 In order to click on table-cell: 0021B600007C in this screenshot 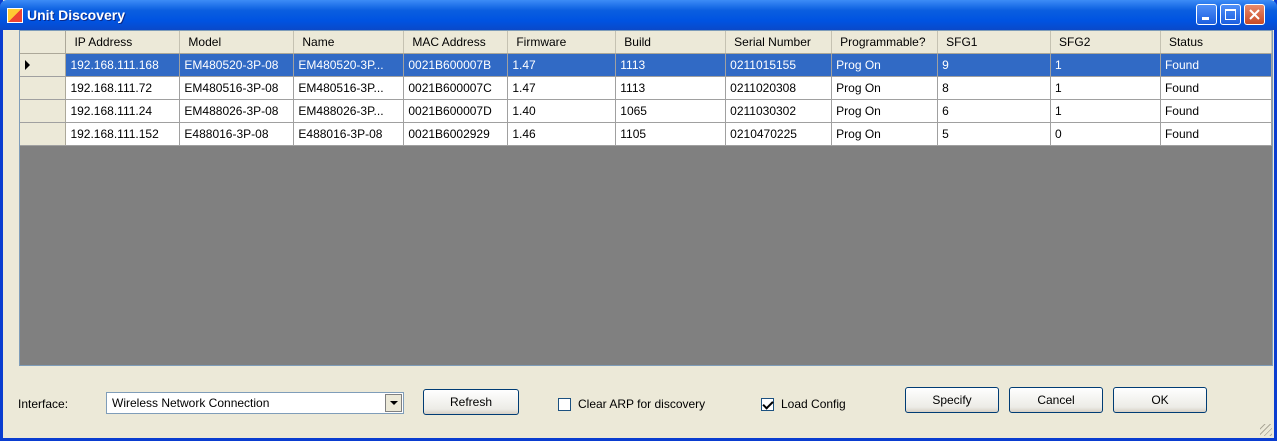, I will do `click(456, 88)`.